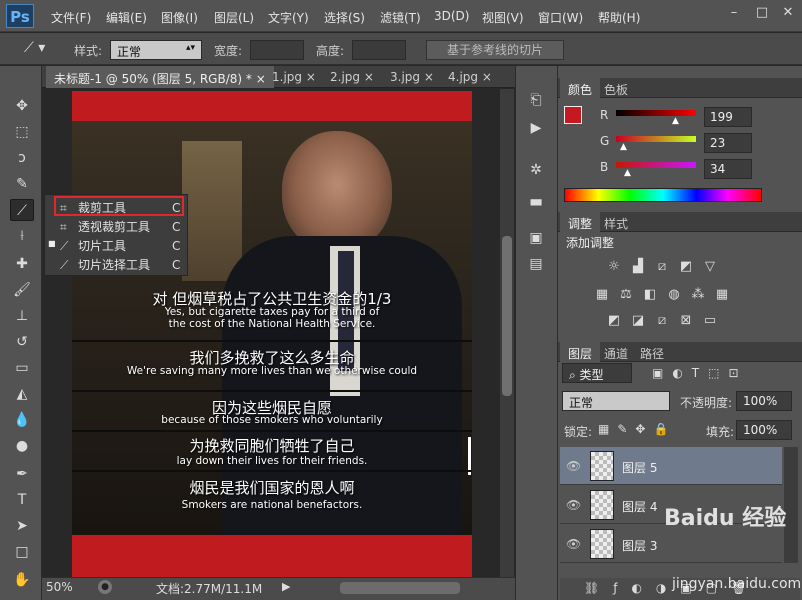 This screenshot has width=802, height=600. What do you see at coordinates (662, 267) in the screenshot?
I see `curves-icon: ⧄` at bounding box center [662, 267].